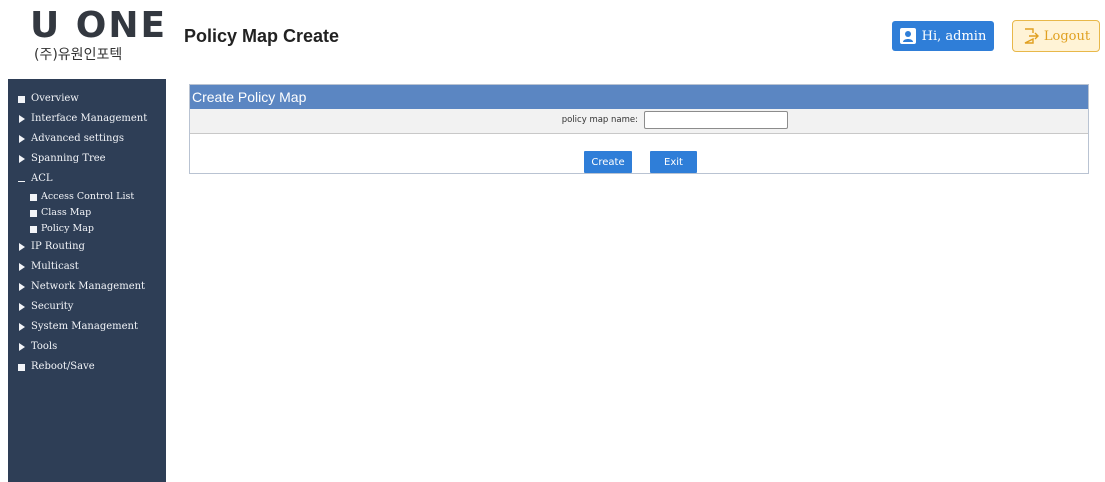 The height and width of the screenshot is (482, 1105). I want to click on sidebar-item-access-control-list: Access Control List, so click(87, 197).